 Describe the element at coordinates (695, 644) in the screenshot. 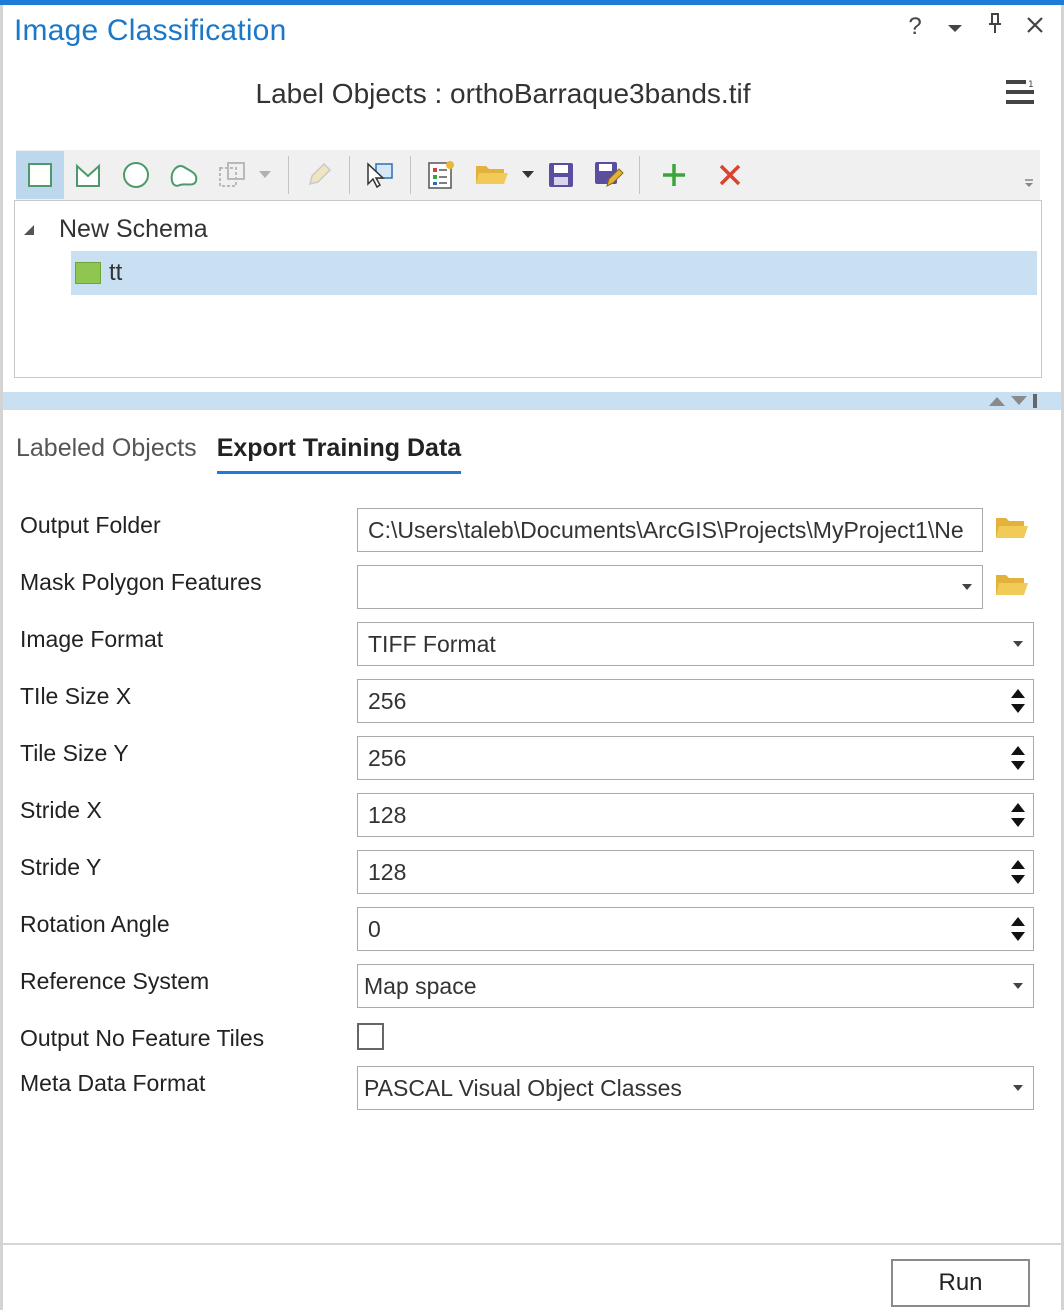

I see `image-format-select: TIFF Format` at that location.